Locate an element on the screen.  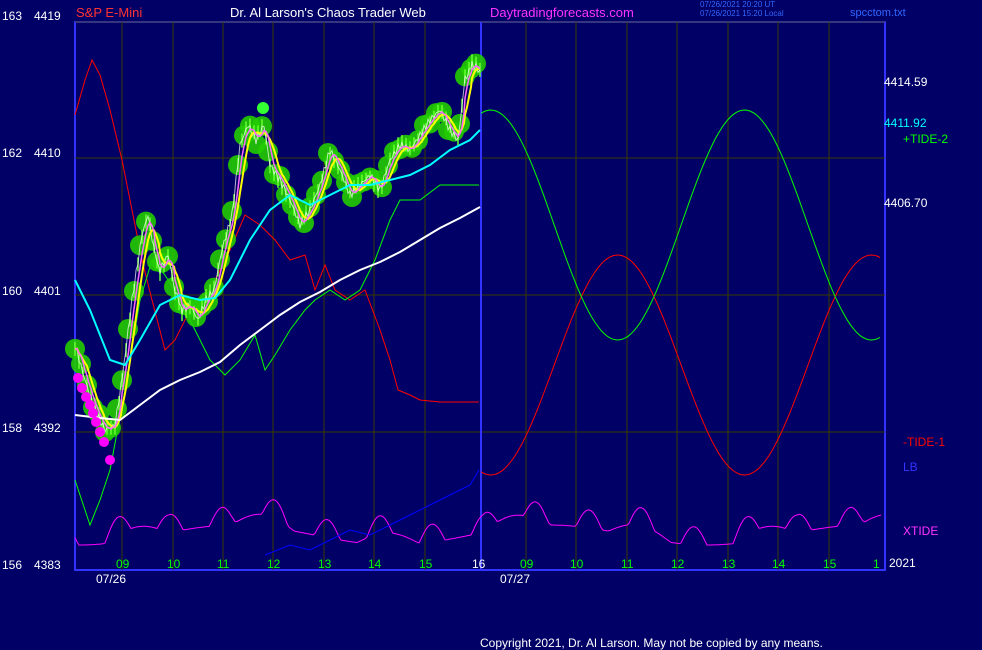
x-hour-6: 15 is located at coordinates (426, 564).